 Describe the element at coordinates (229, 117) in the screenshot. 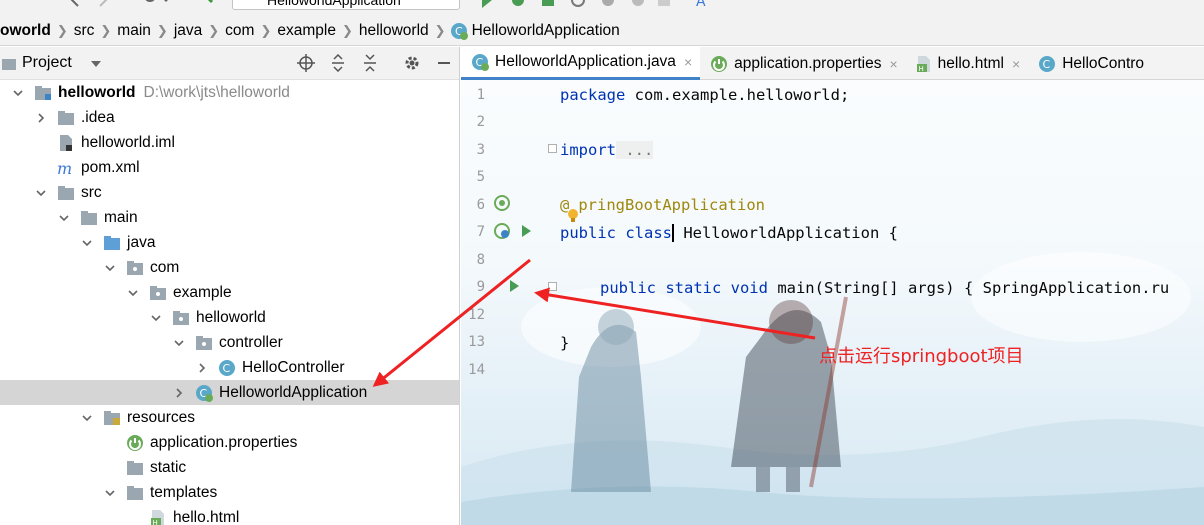

I see `tree-item-idea: .idea` at that location.